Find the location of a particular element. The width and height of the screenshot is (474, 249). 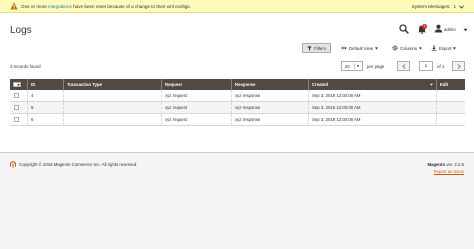

column-header-created-label: Created is located at coordinates (320, 84).